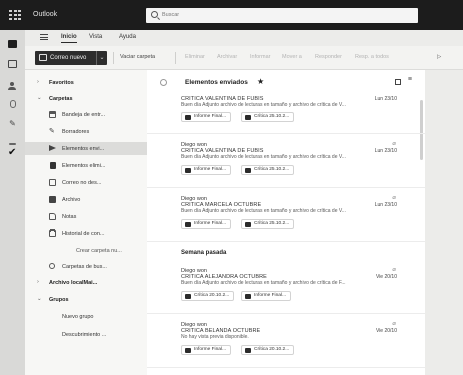  What do you see at coordinates (398, 82) in the screenshot?
I see `filter-icon` at bounding box center [398, 82].